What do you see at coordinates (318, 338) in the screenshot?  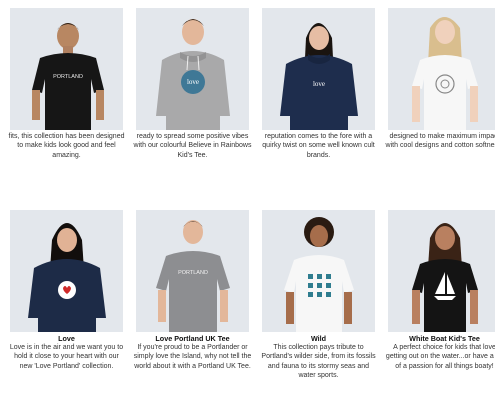 I see `product-title: Wild` at bounding box center [318, 338].